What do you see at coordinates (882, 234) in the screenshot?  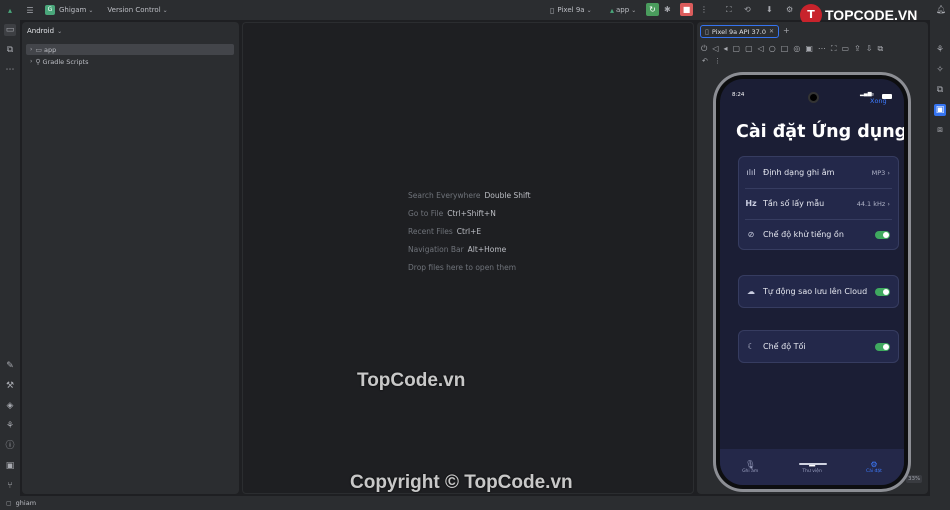 I see `noise-reduction-toggle` at bounding box center [882, 234].